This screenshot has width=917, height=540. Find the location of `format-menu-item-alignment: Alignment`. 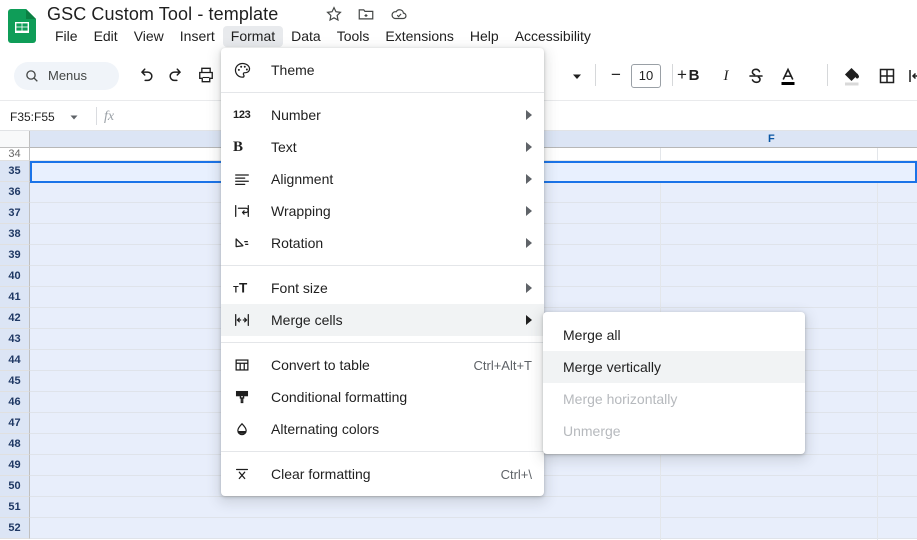

format-menu-item-alignment: Alignment is located at coordinates (382, 179).